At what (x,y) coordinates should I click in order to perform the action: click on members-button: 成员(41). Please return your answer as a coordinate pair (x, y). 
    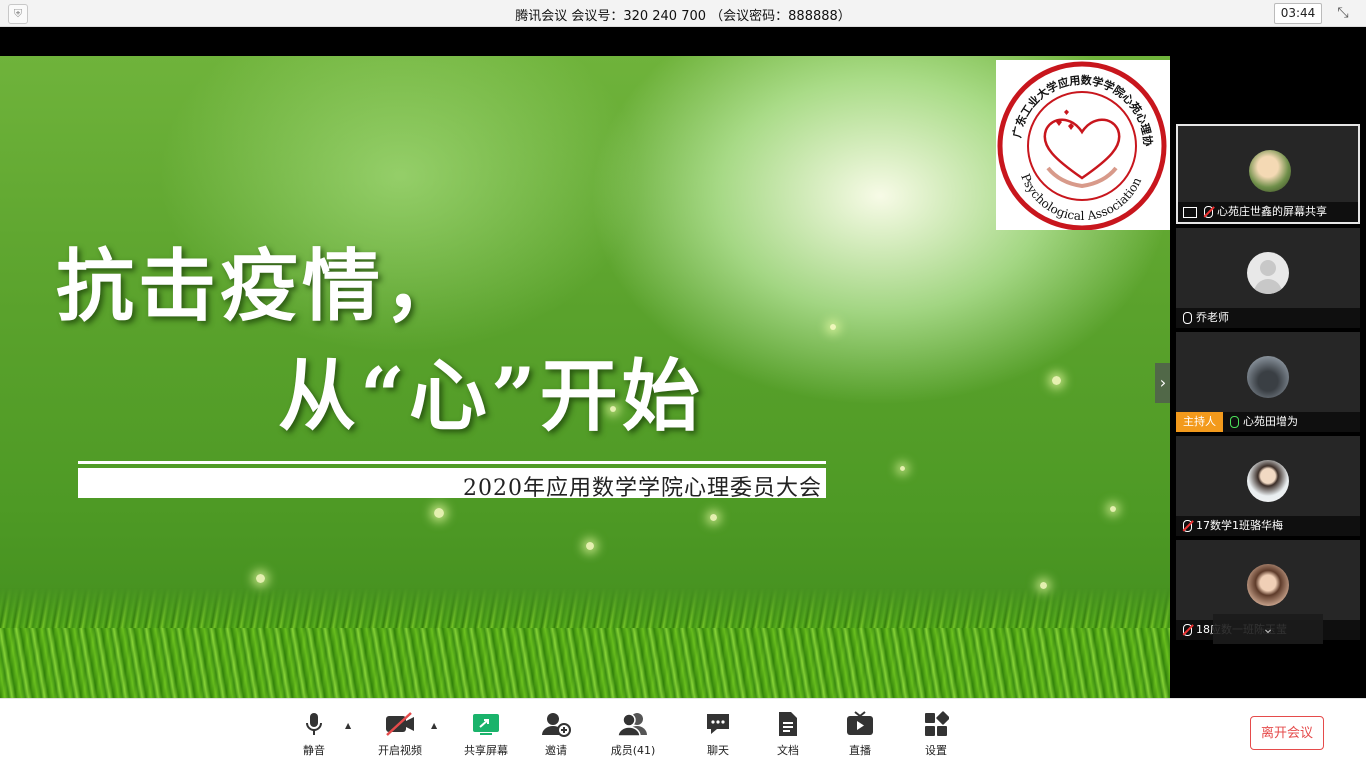
    Looking at the image, I should click on (633, 734).